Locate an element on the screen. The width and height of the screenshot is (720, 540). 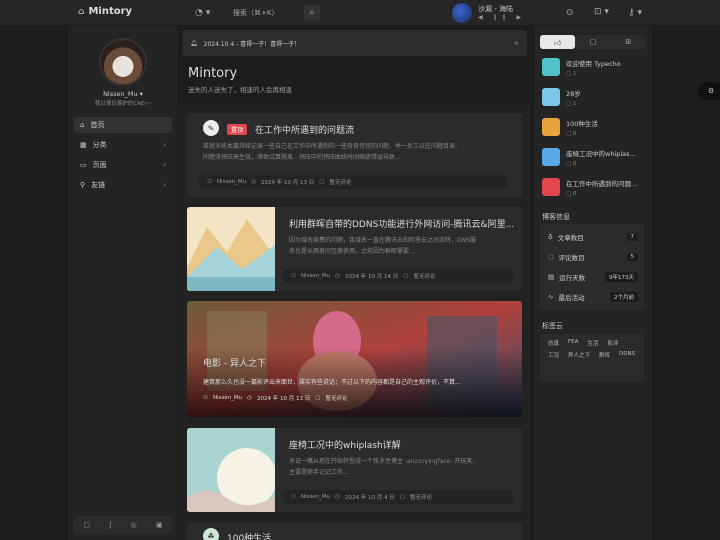
bell-icon: 🔔︎ is located at coordinates (194, 43).